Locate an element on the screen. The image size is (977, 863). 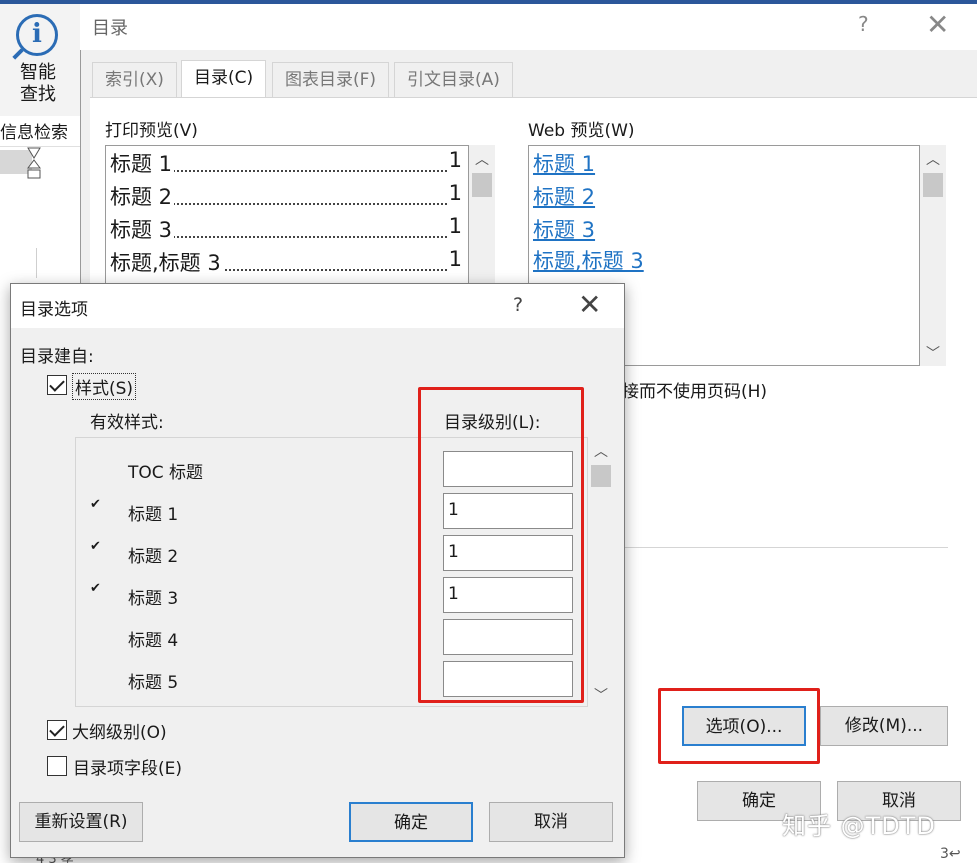
build-from-label: 目录建自: is located at coordinates (57, 357).